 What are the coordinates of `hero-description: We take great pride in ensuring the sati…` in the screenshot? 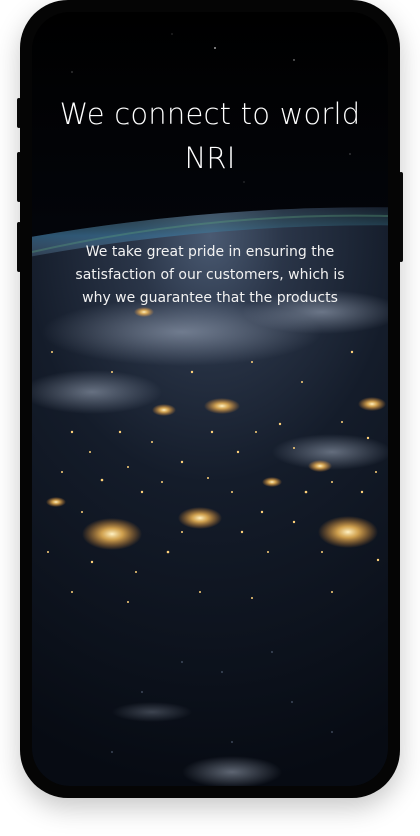 It's located at (210, 275).